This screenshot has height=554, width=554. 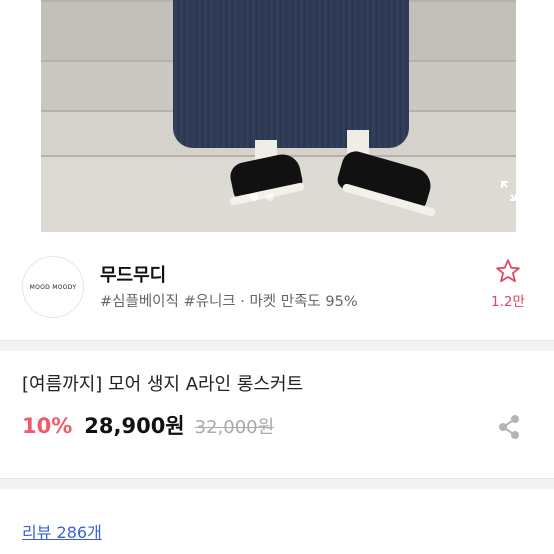 What do you see at coordinates (262, 197) in the screenshot?
I see `carousel-dots` at bounding box center [262, 197].